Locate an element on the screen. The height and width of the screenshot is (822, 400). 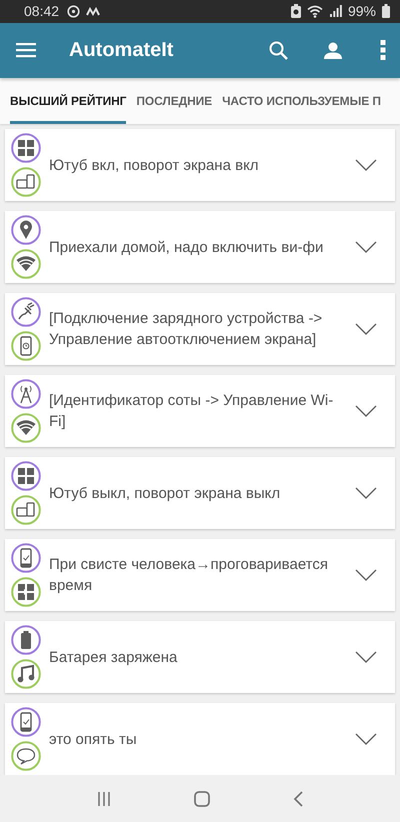
mosaic-icon is located at coordinates (26, 592).